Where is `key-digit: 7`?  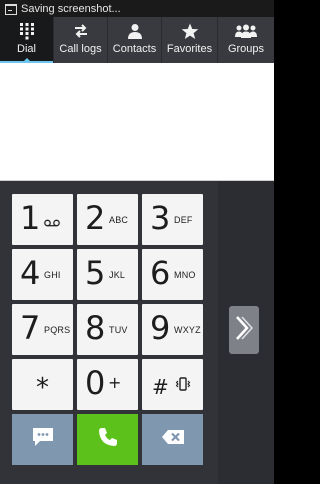 key-digit: 7 is located at coordinates (30, 328).